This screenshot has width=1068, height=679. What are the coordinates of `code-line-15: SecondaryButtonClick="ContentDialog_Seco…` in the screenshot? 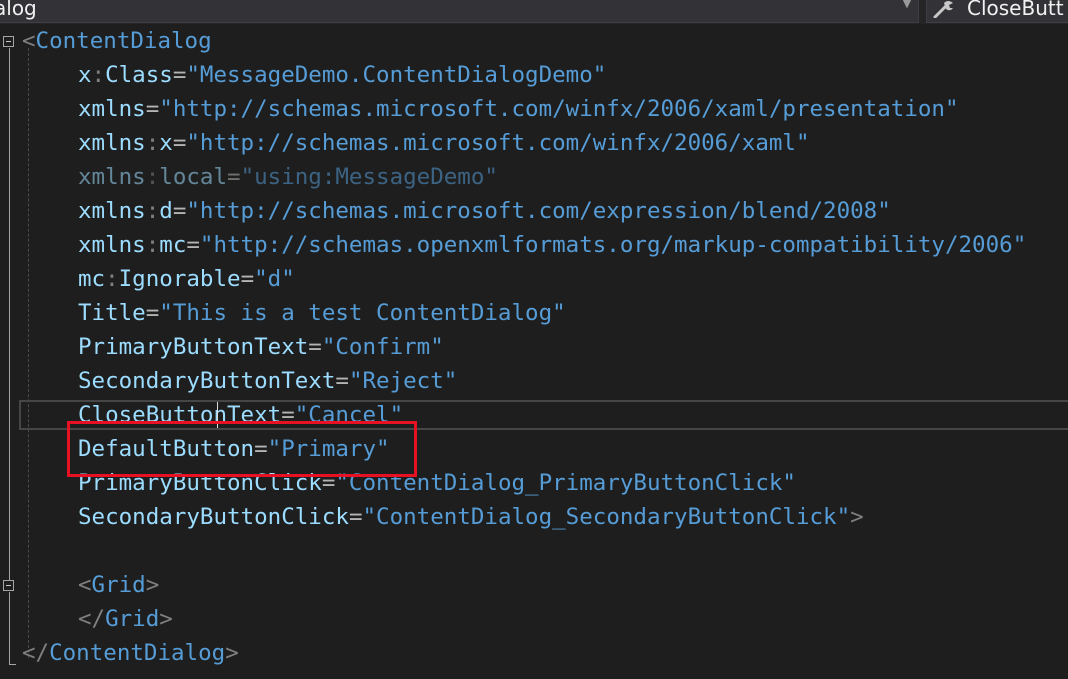 It's located at (471, 517).